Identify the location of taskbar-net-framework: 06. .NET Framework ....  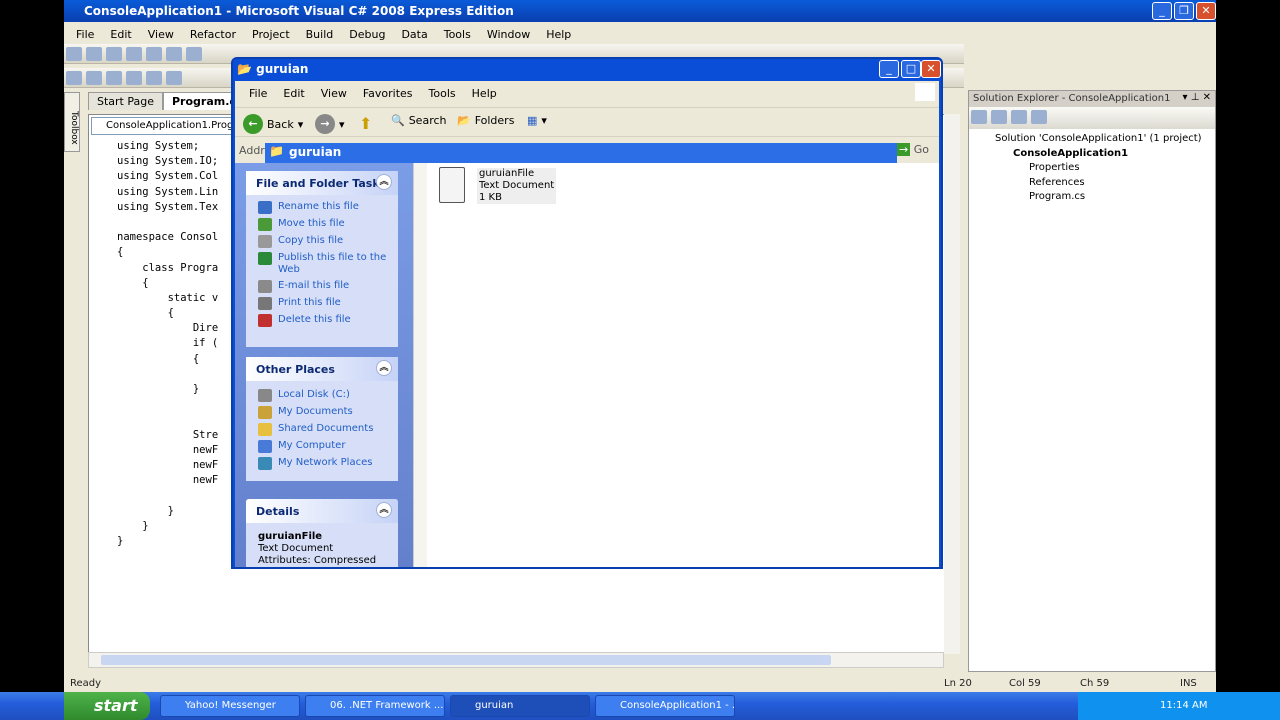
(375, 706).